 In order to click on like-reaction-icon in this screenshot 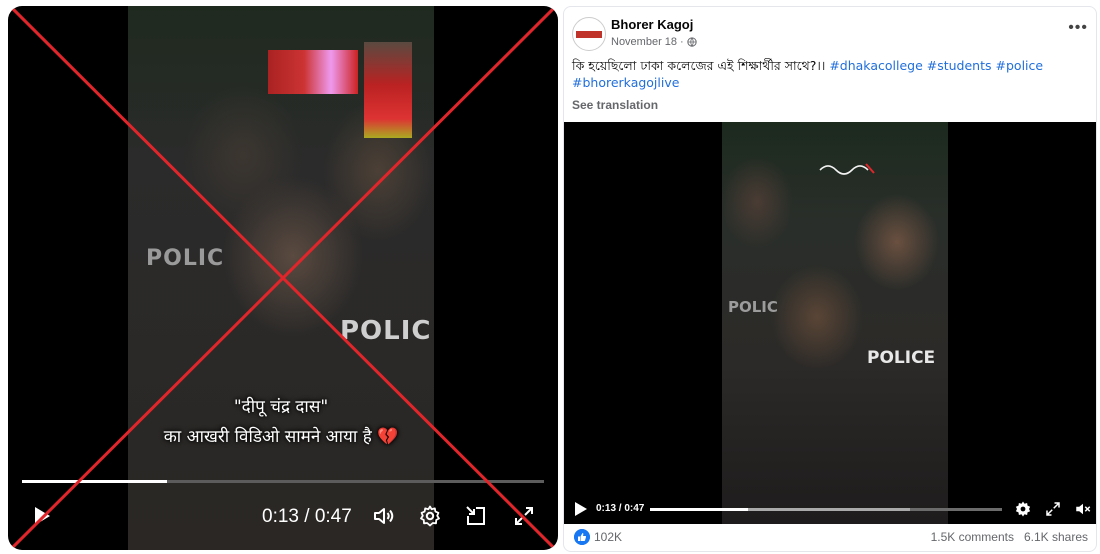, I will do `click(582, 537)`.